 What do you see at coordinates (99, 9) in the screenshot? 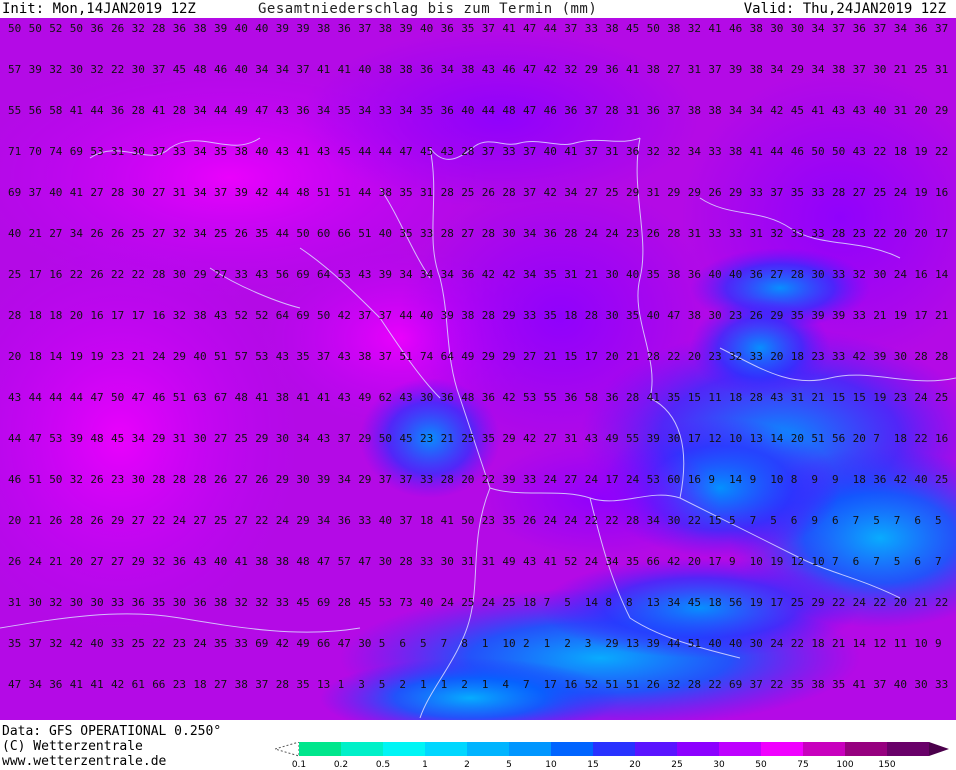
I see `init-time-label: Init: Mon,14JAN2019 12Z` at bounding box center [99, 9].